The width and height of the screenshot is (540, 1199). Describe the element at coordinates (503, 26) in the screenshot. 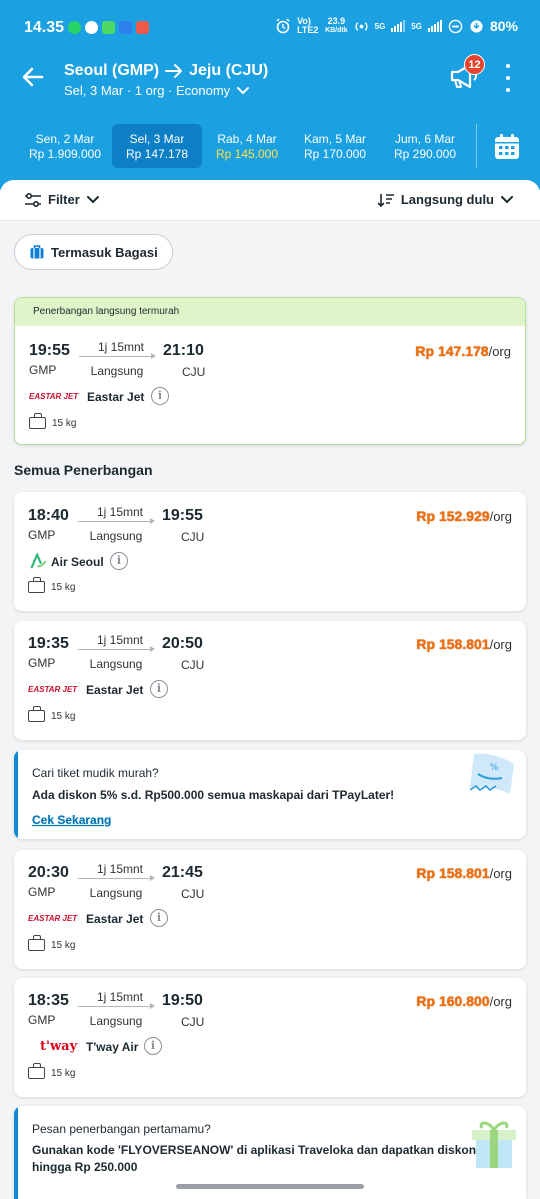

I see `battery-level: 80%` at that location.